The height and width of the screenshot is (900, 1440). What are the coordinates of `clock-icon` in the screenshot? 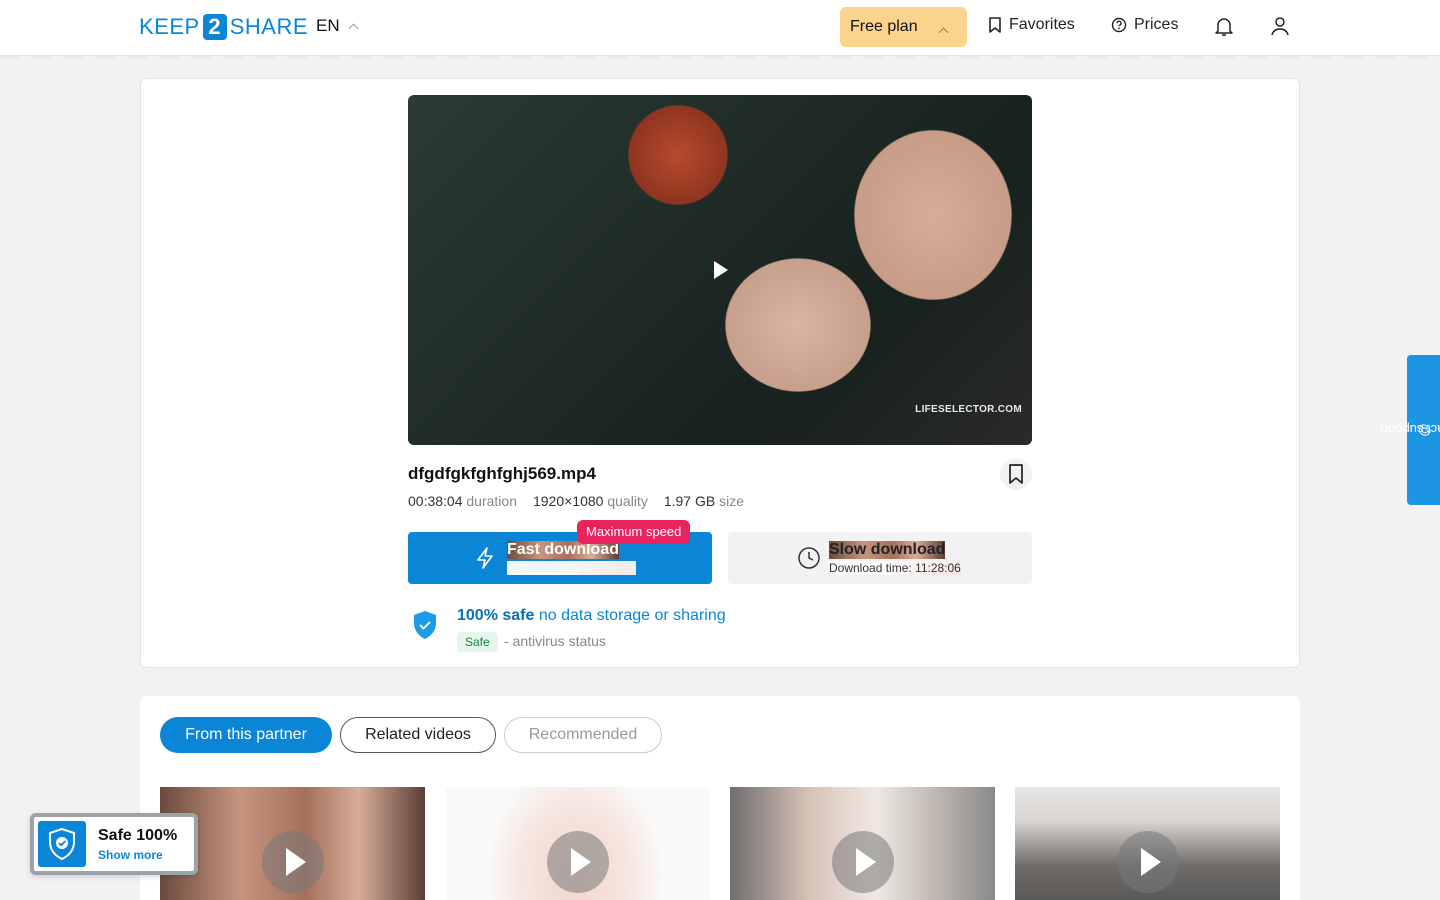 It's located at (809, 558).